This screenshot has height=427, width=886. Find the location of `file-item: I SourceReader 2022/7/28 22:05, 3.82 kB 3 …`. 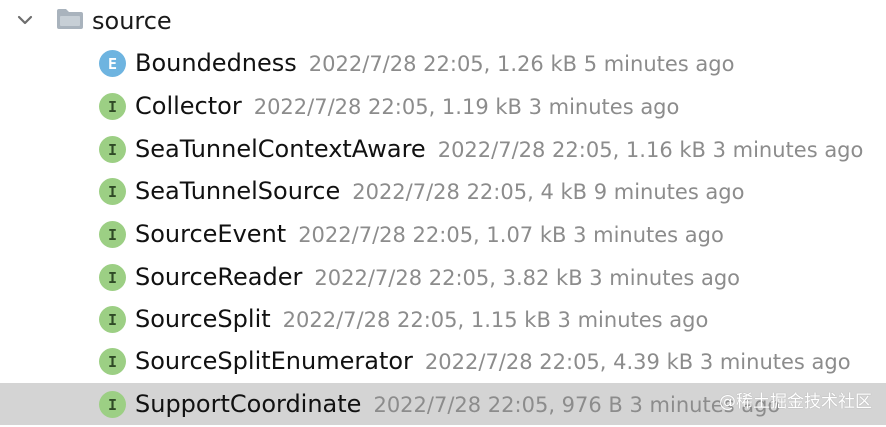

file-item: I SourceReader 2022/7/28 22:05, 3.82 kB 3 … is located at coordinates (443, 277).